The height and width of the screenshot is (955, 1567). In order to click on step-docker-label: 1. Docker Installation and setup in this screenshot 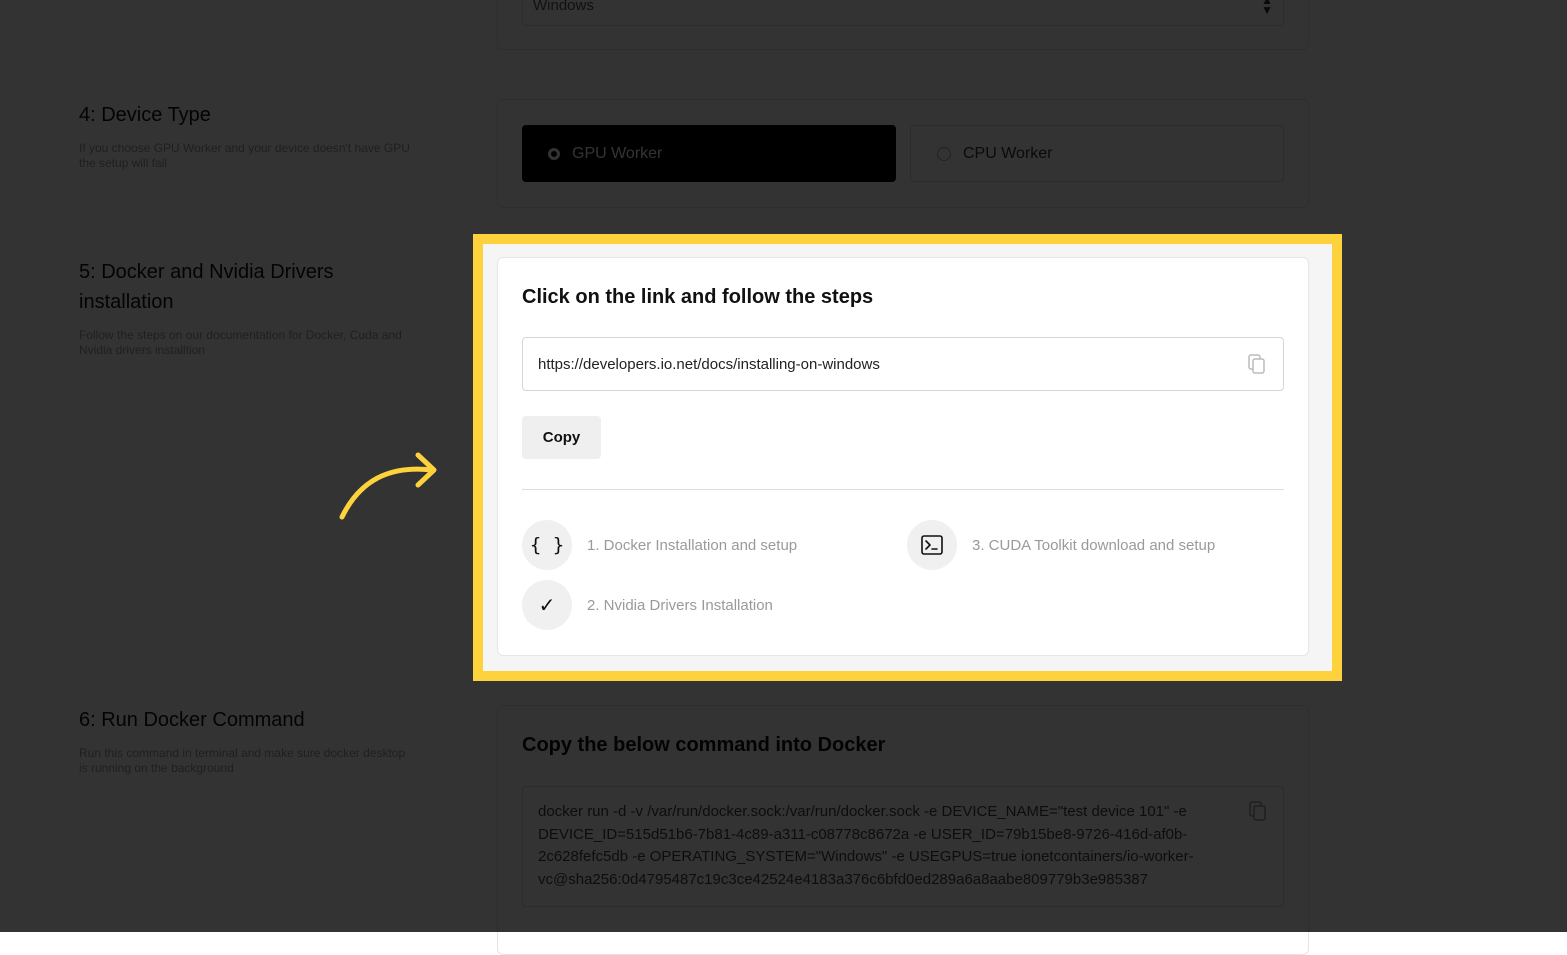, I will do `click(692, 545)`.